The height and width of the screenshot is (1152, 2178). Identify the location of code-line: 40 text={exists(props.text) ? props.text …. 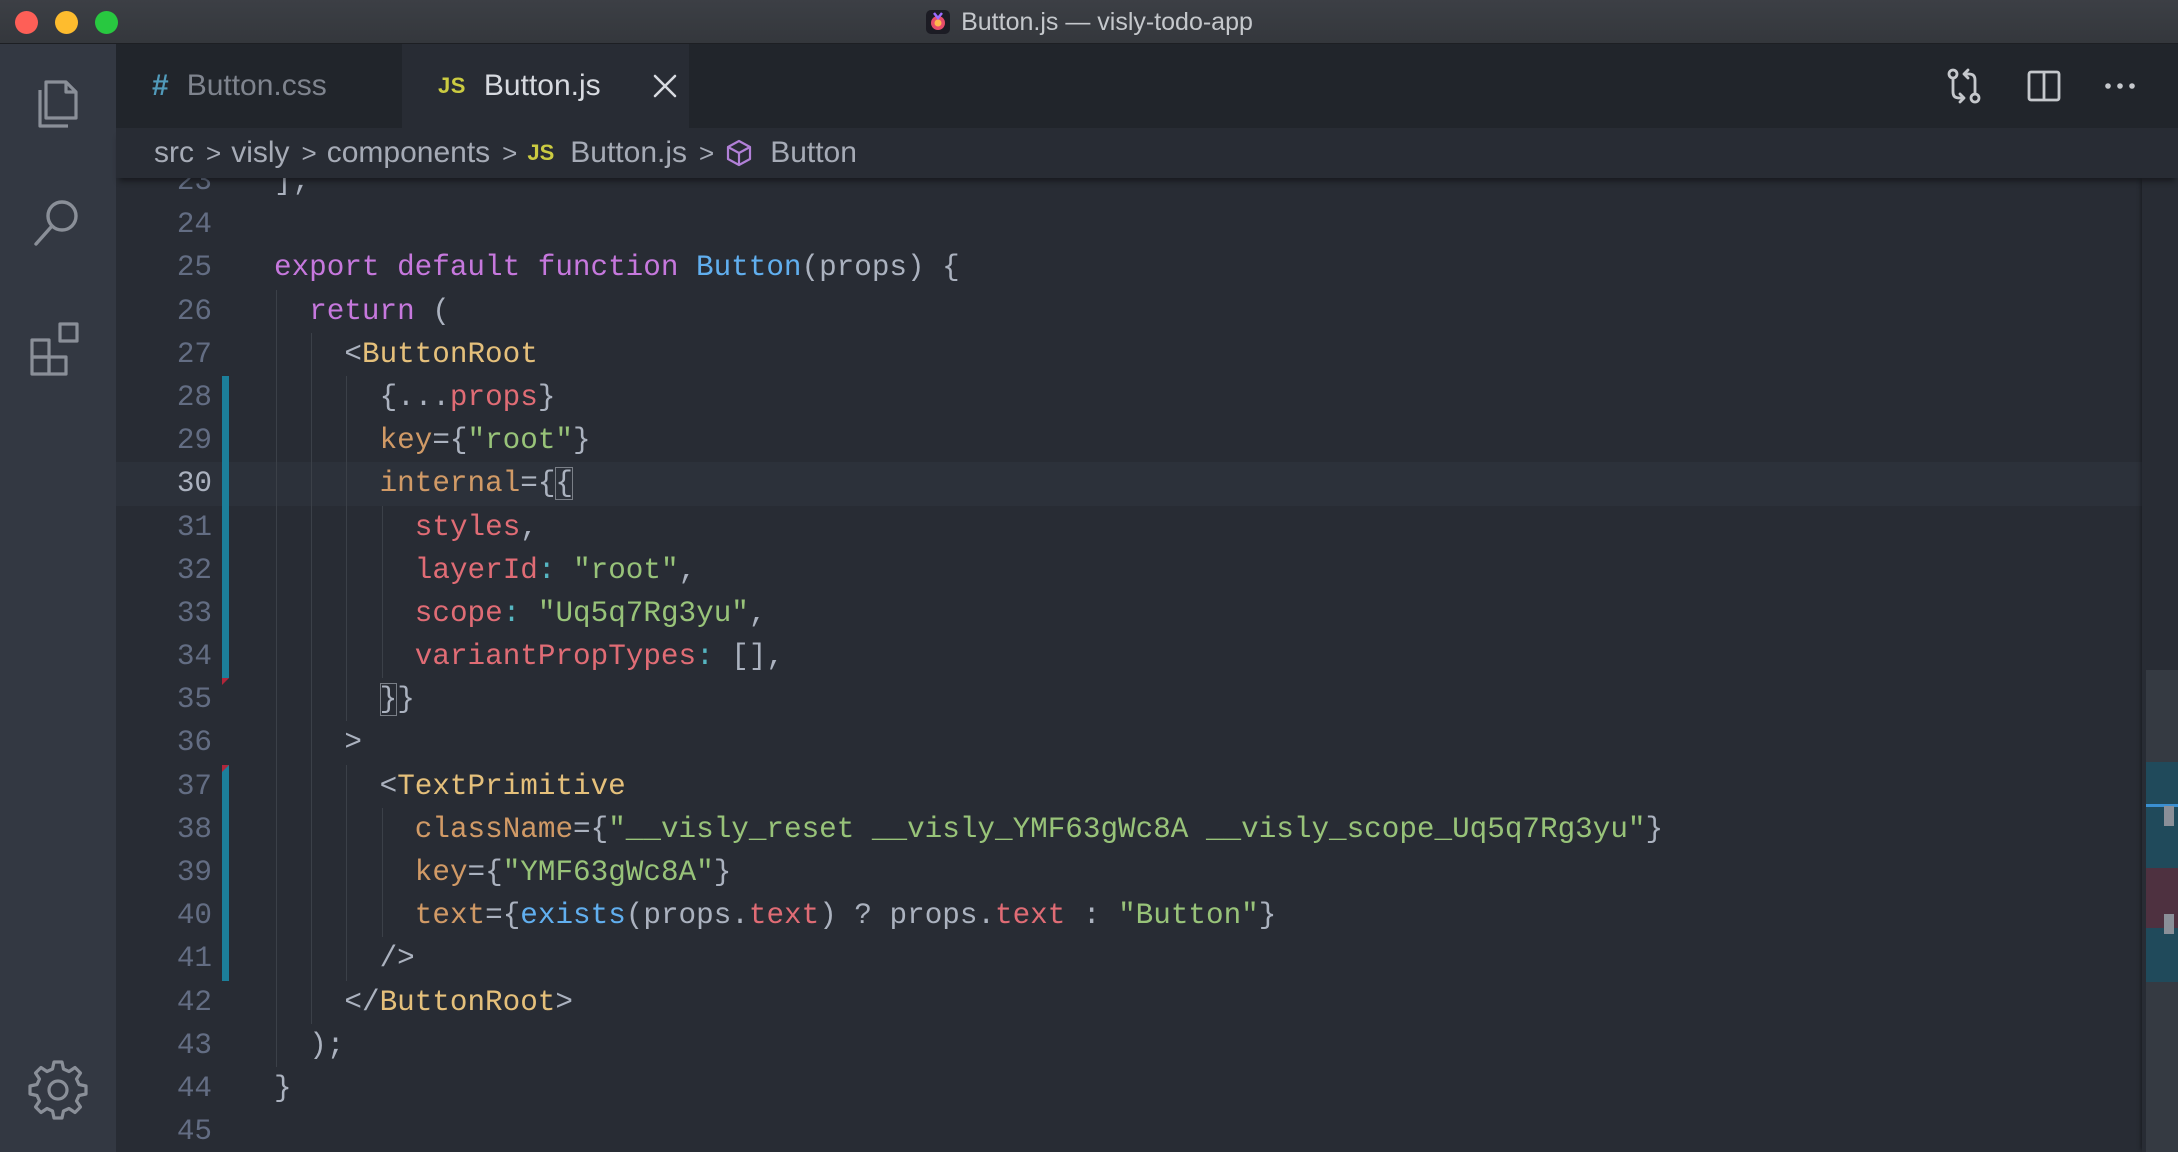
(1129, 916).